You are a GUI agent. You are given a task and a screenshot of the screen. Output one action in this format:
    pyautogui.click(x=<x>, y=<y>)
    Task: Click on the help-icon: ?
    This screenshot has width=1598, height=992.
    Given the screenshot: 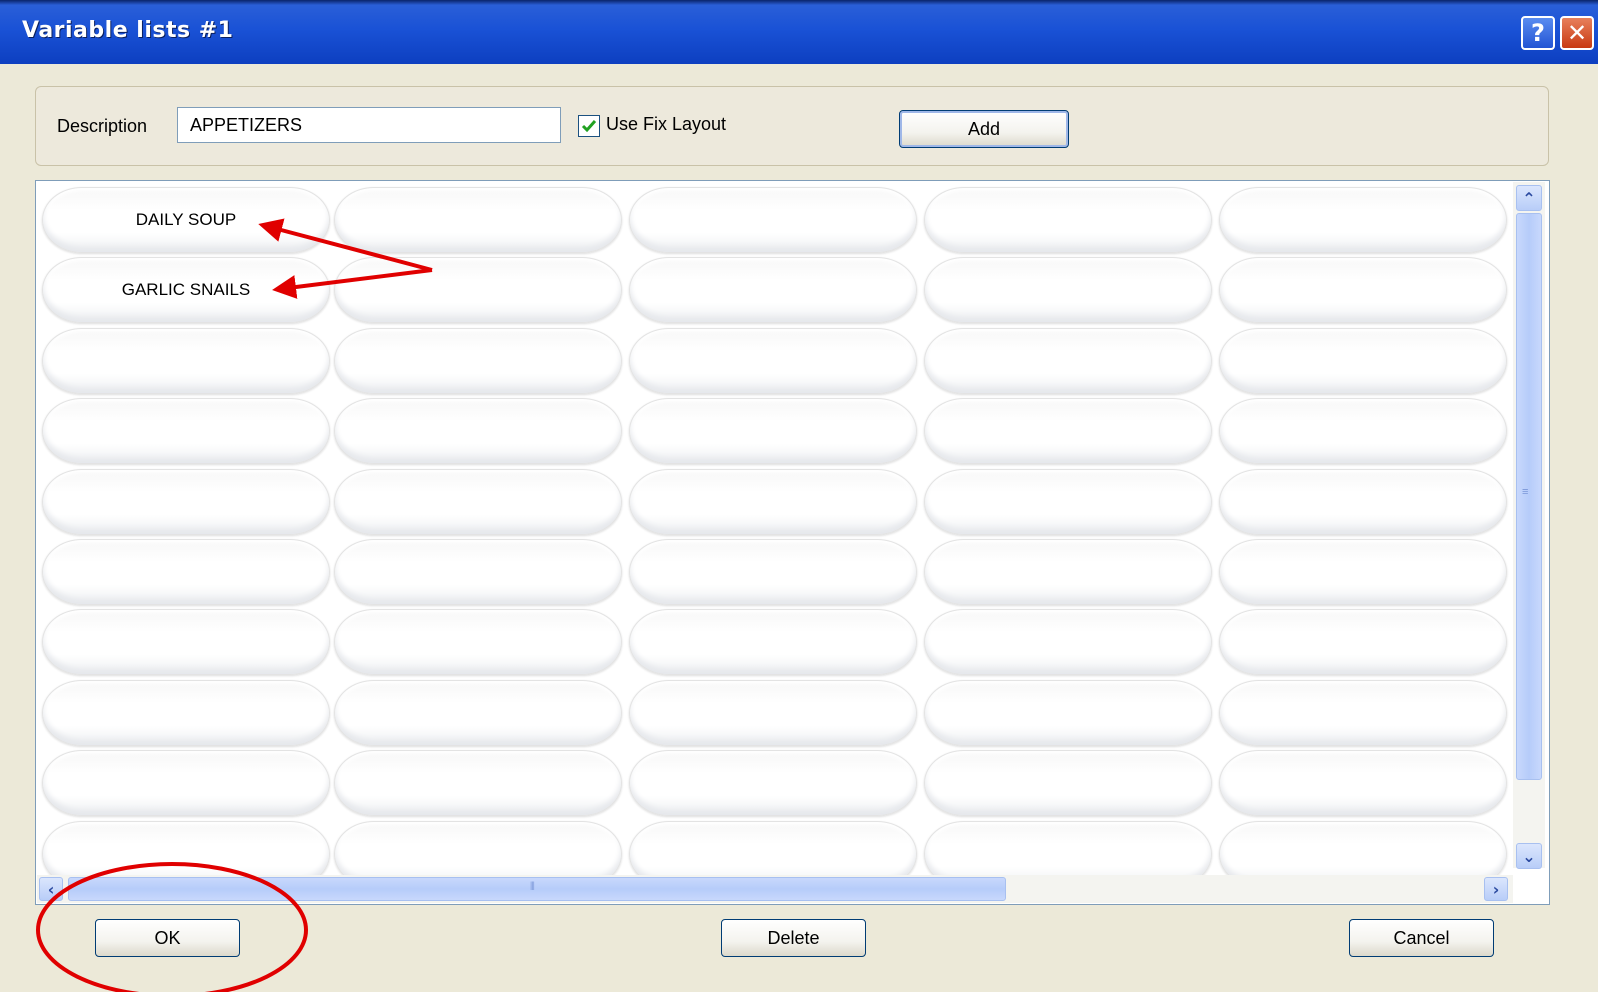 What is the action you would take?
    pyautogui.click(x=1538, y=33)
    